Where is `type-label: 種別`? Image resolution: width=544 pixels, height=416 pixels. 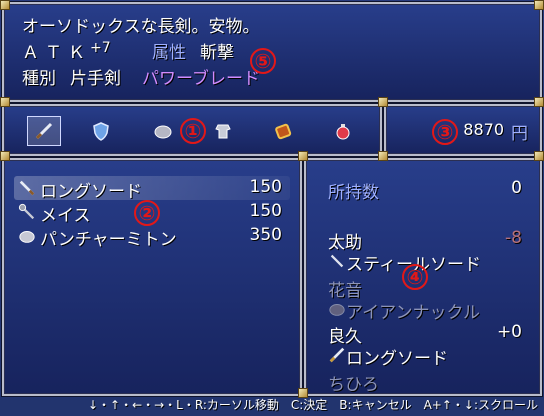
type-label: 種別 is located at coordinates (39, 79).